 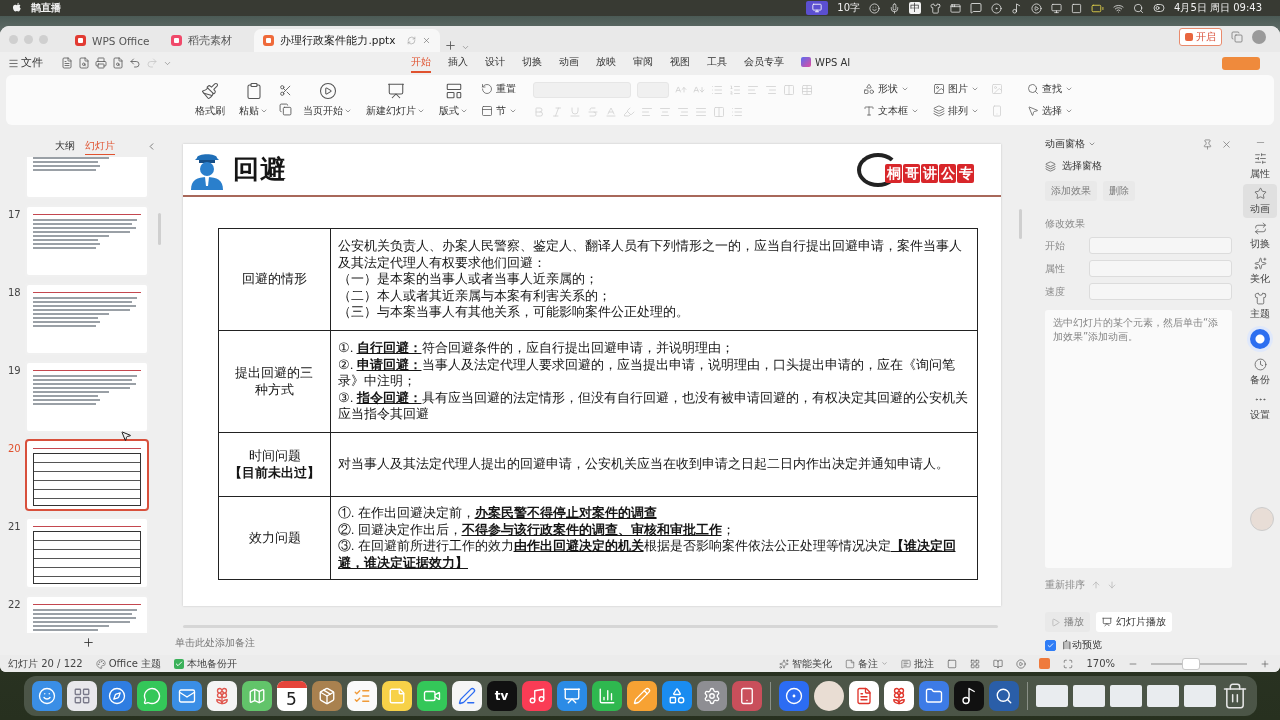 I want to click on avatar-app-icon, so click(x=828, y=696).